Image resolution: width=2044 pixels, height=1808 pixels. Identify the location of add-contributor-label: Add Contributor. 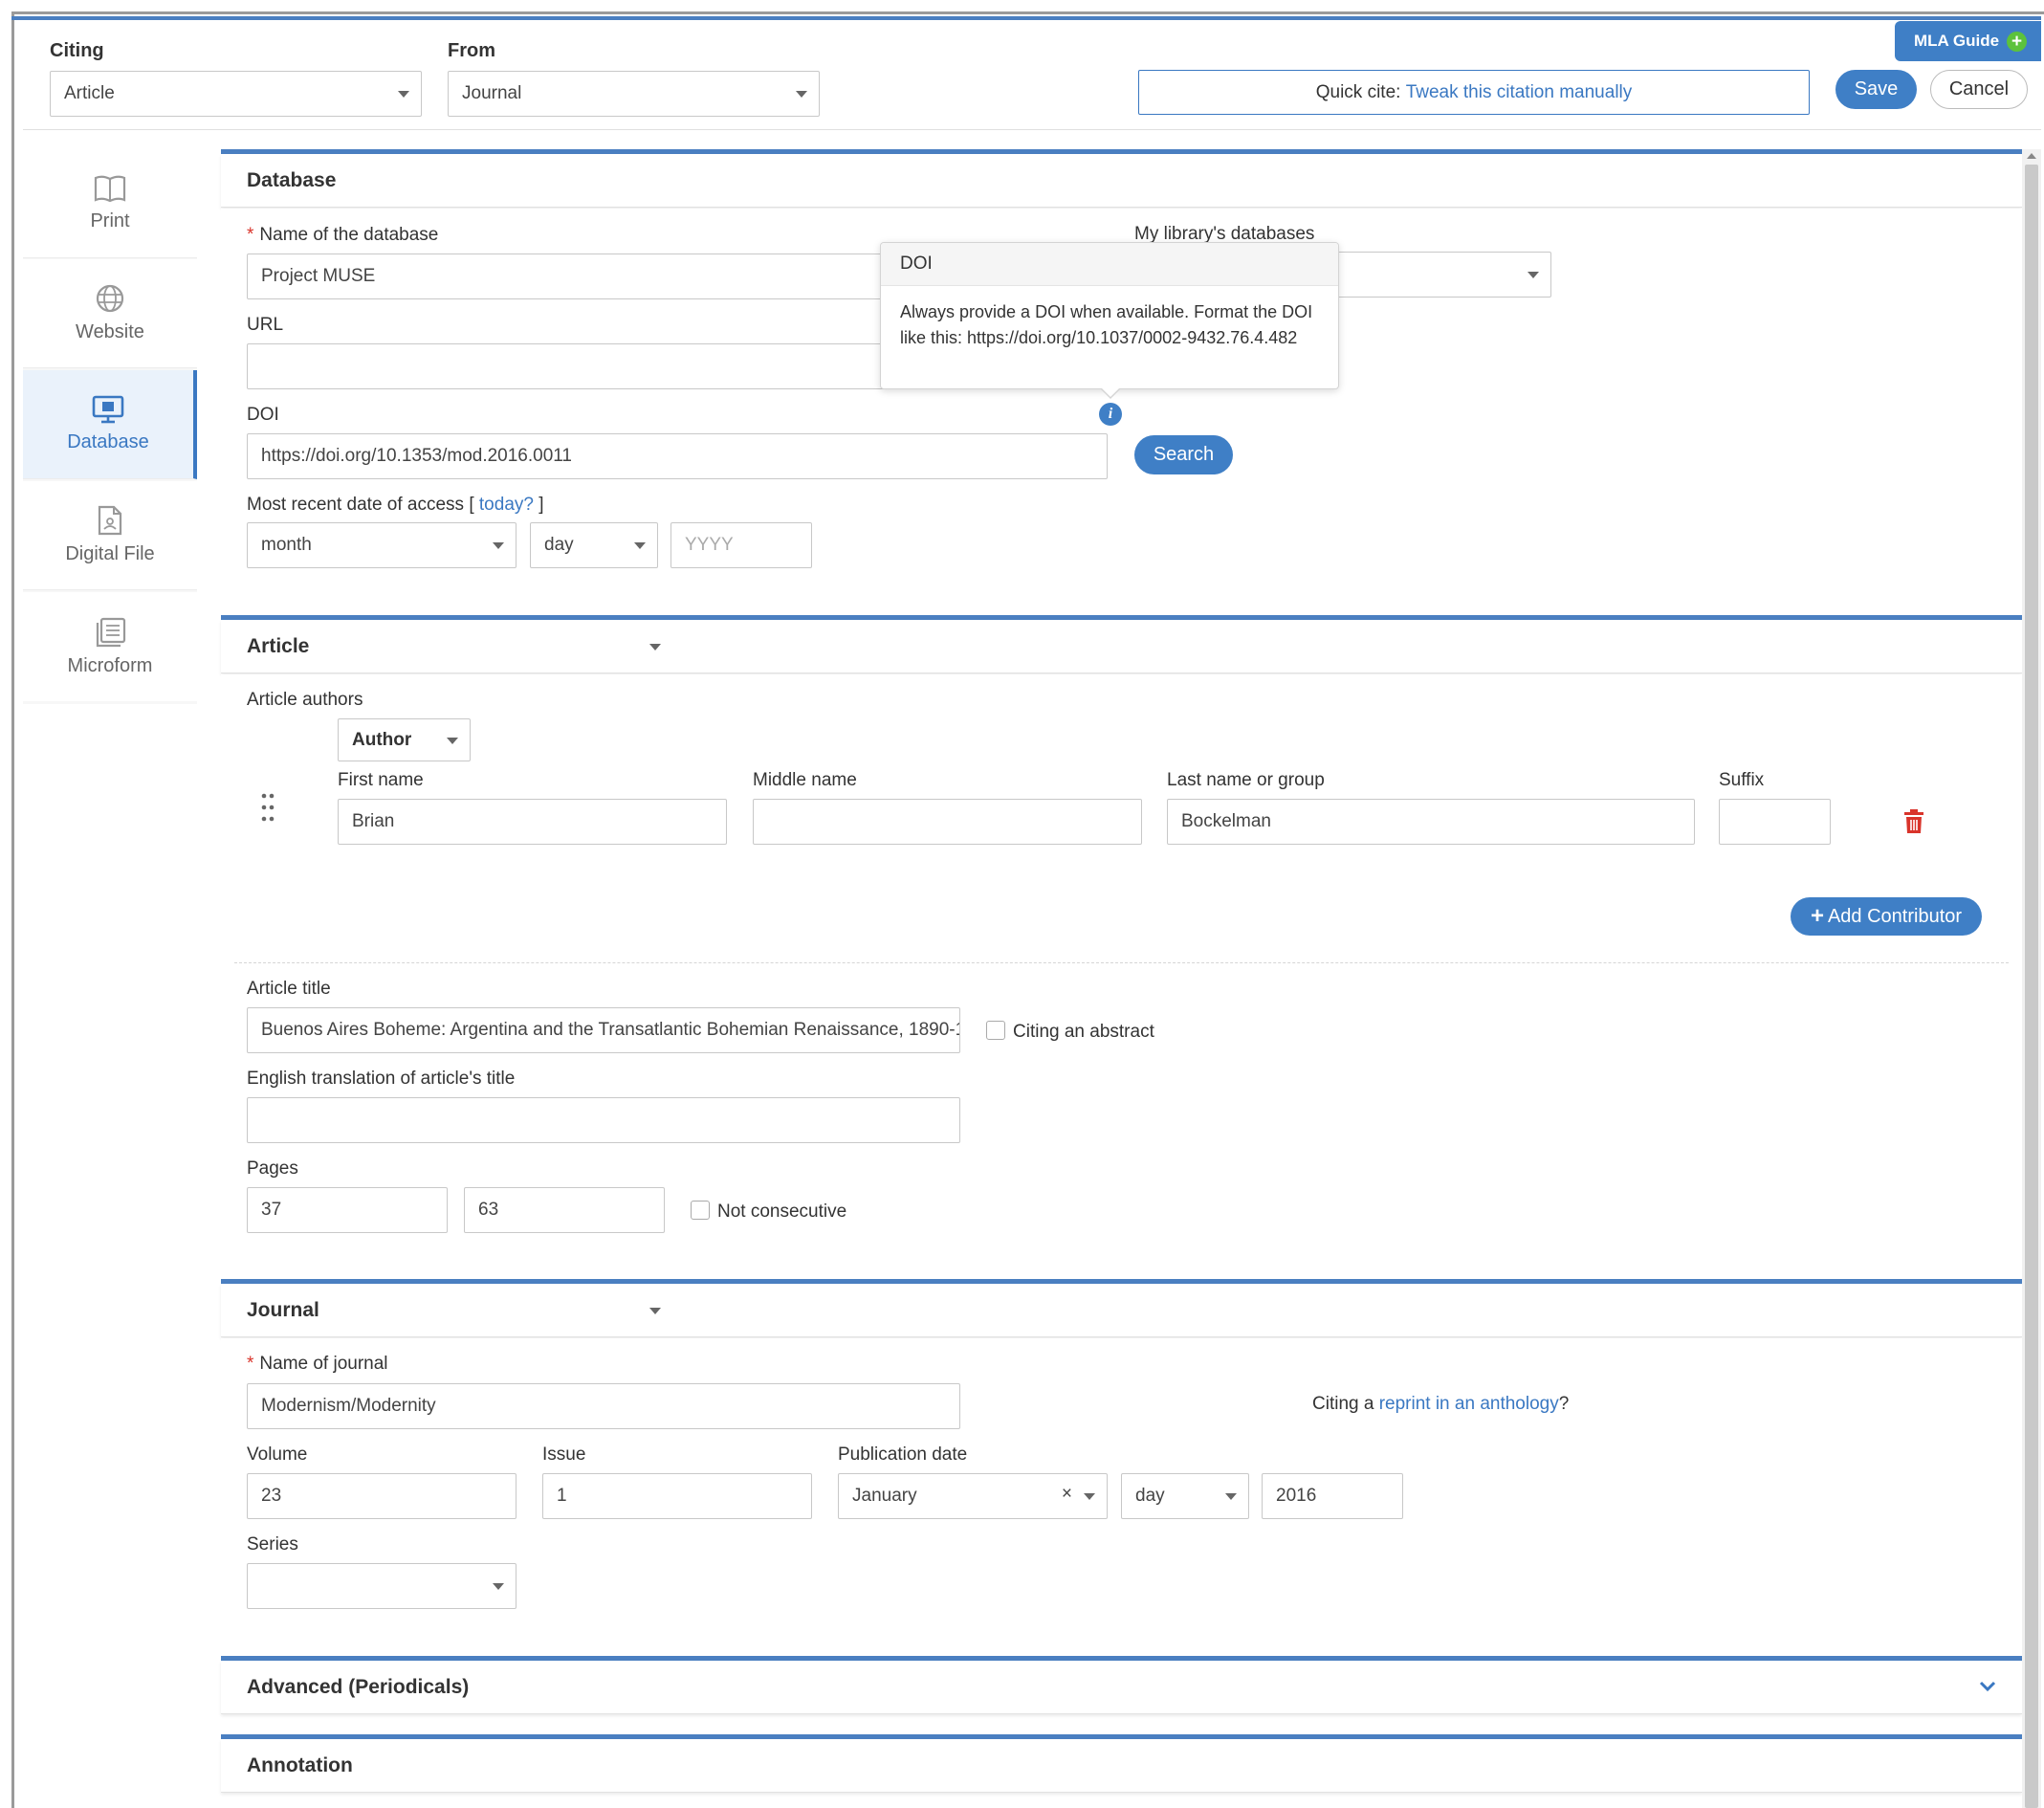
(1895, 916).